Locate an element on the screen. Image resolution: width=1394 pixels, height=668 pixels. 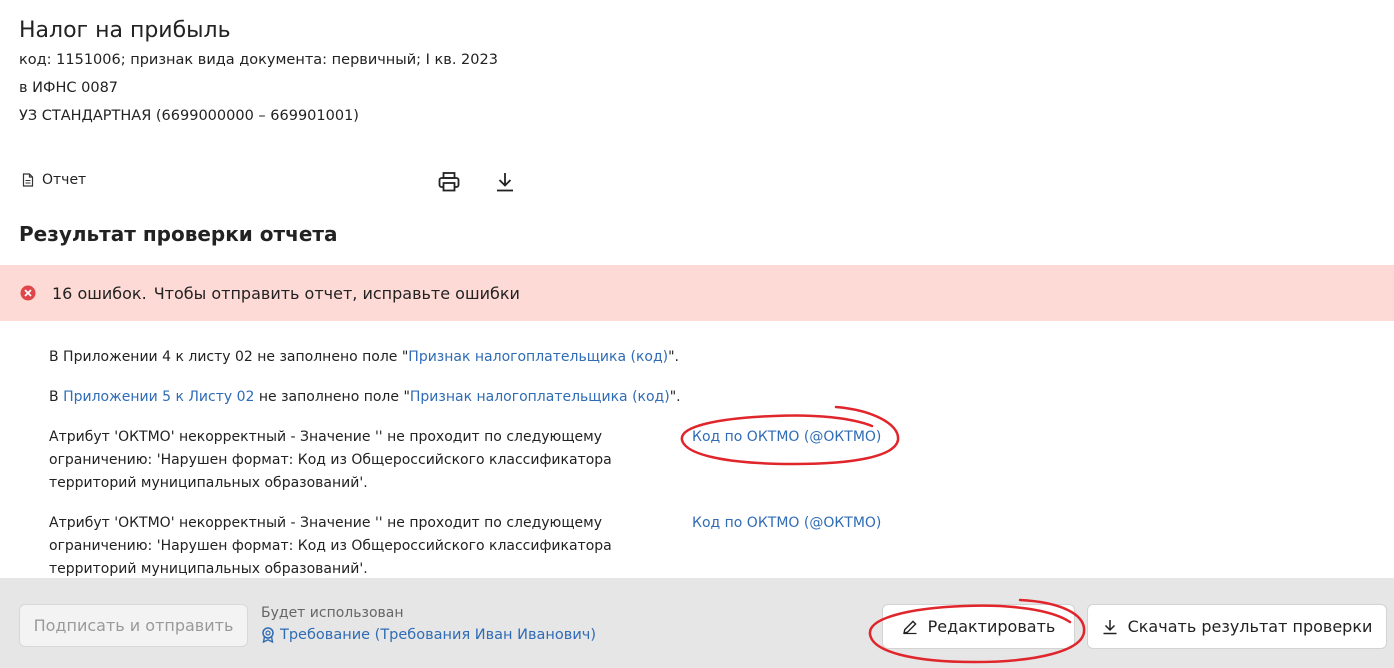
download-result-label: Скачать результат проверки is located at coordinates (1250, 626).